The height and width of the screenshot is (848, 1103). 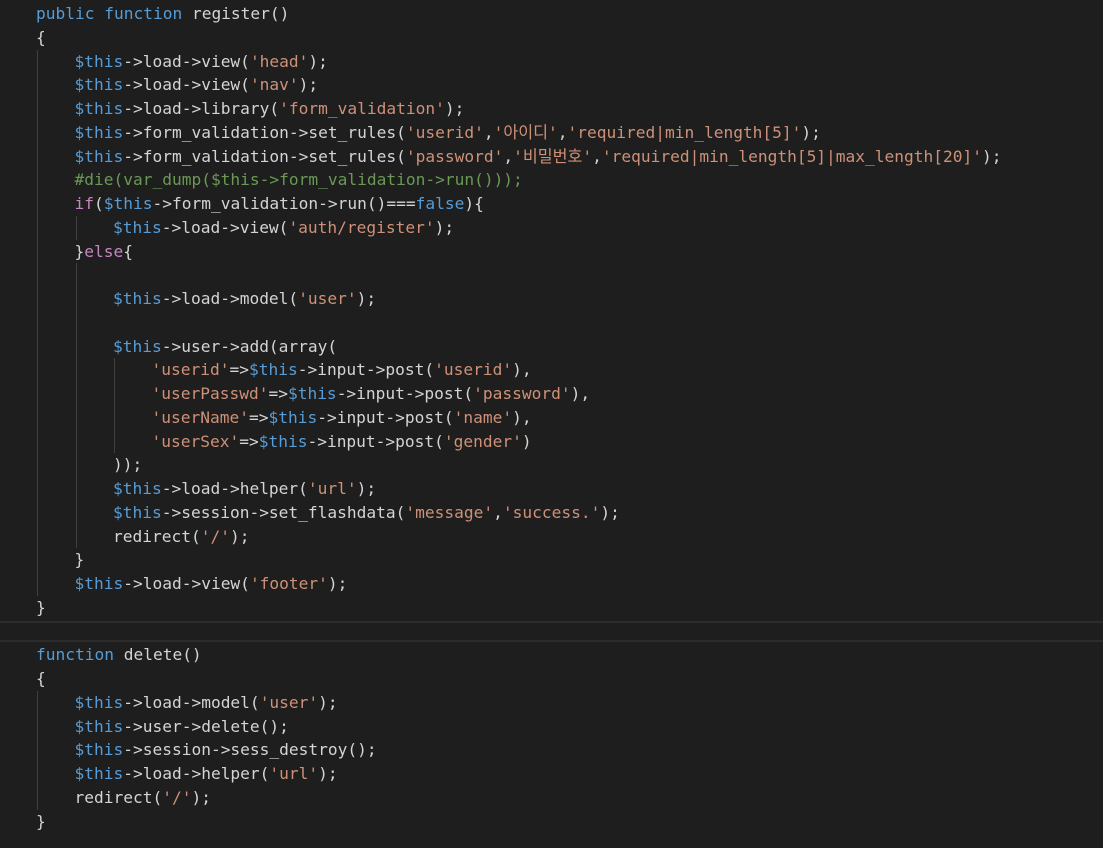 I want to click on code-line: $this->load->view('footer');, so click(x=211, y=584).